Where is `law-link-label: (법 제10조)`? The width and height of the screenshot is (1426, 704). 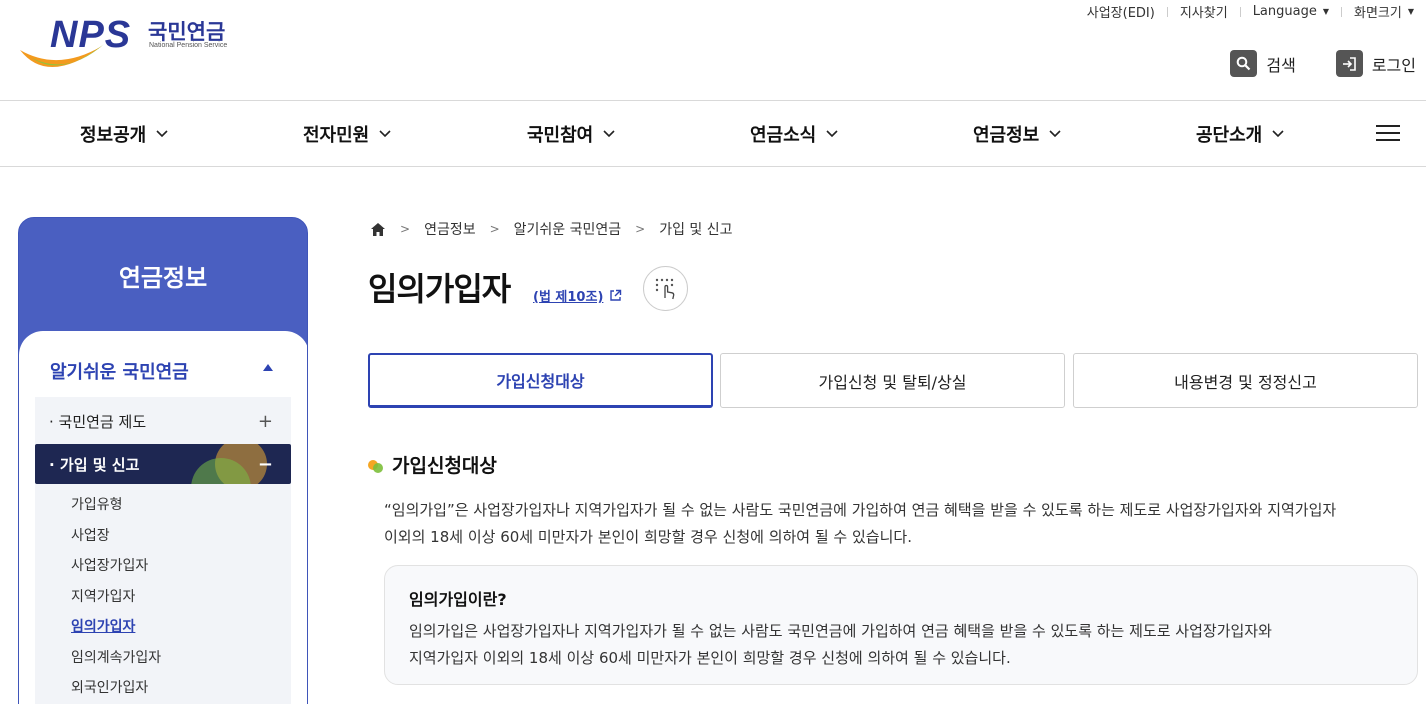 law-link-label: (법 제10조) is located at coordinates (568, 297).